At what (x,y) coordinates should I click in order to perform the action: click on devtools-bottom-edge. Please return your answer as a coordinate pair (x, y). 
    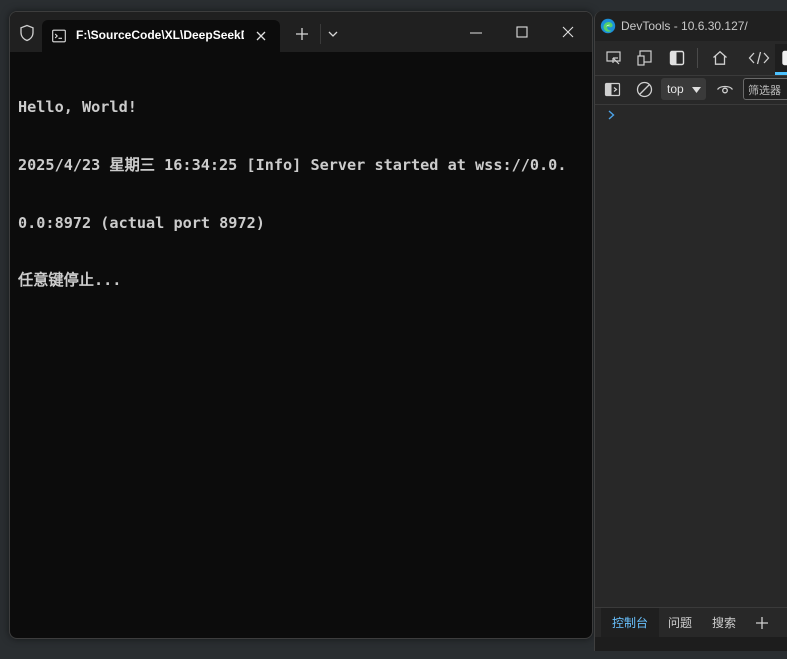
    Looking at the image, I should click on (691, 644).